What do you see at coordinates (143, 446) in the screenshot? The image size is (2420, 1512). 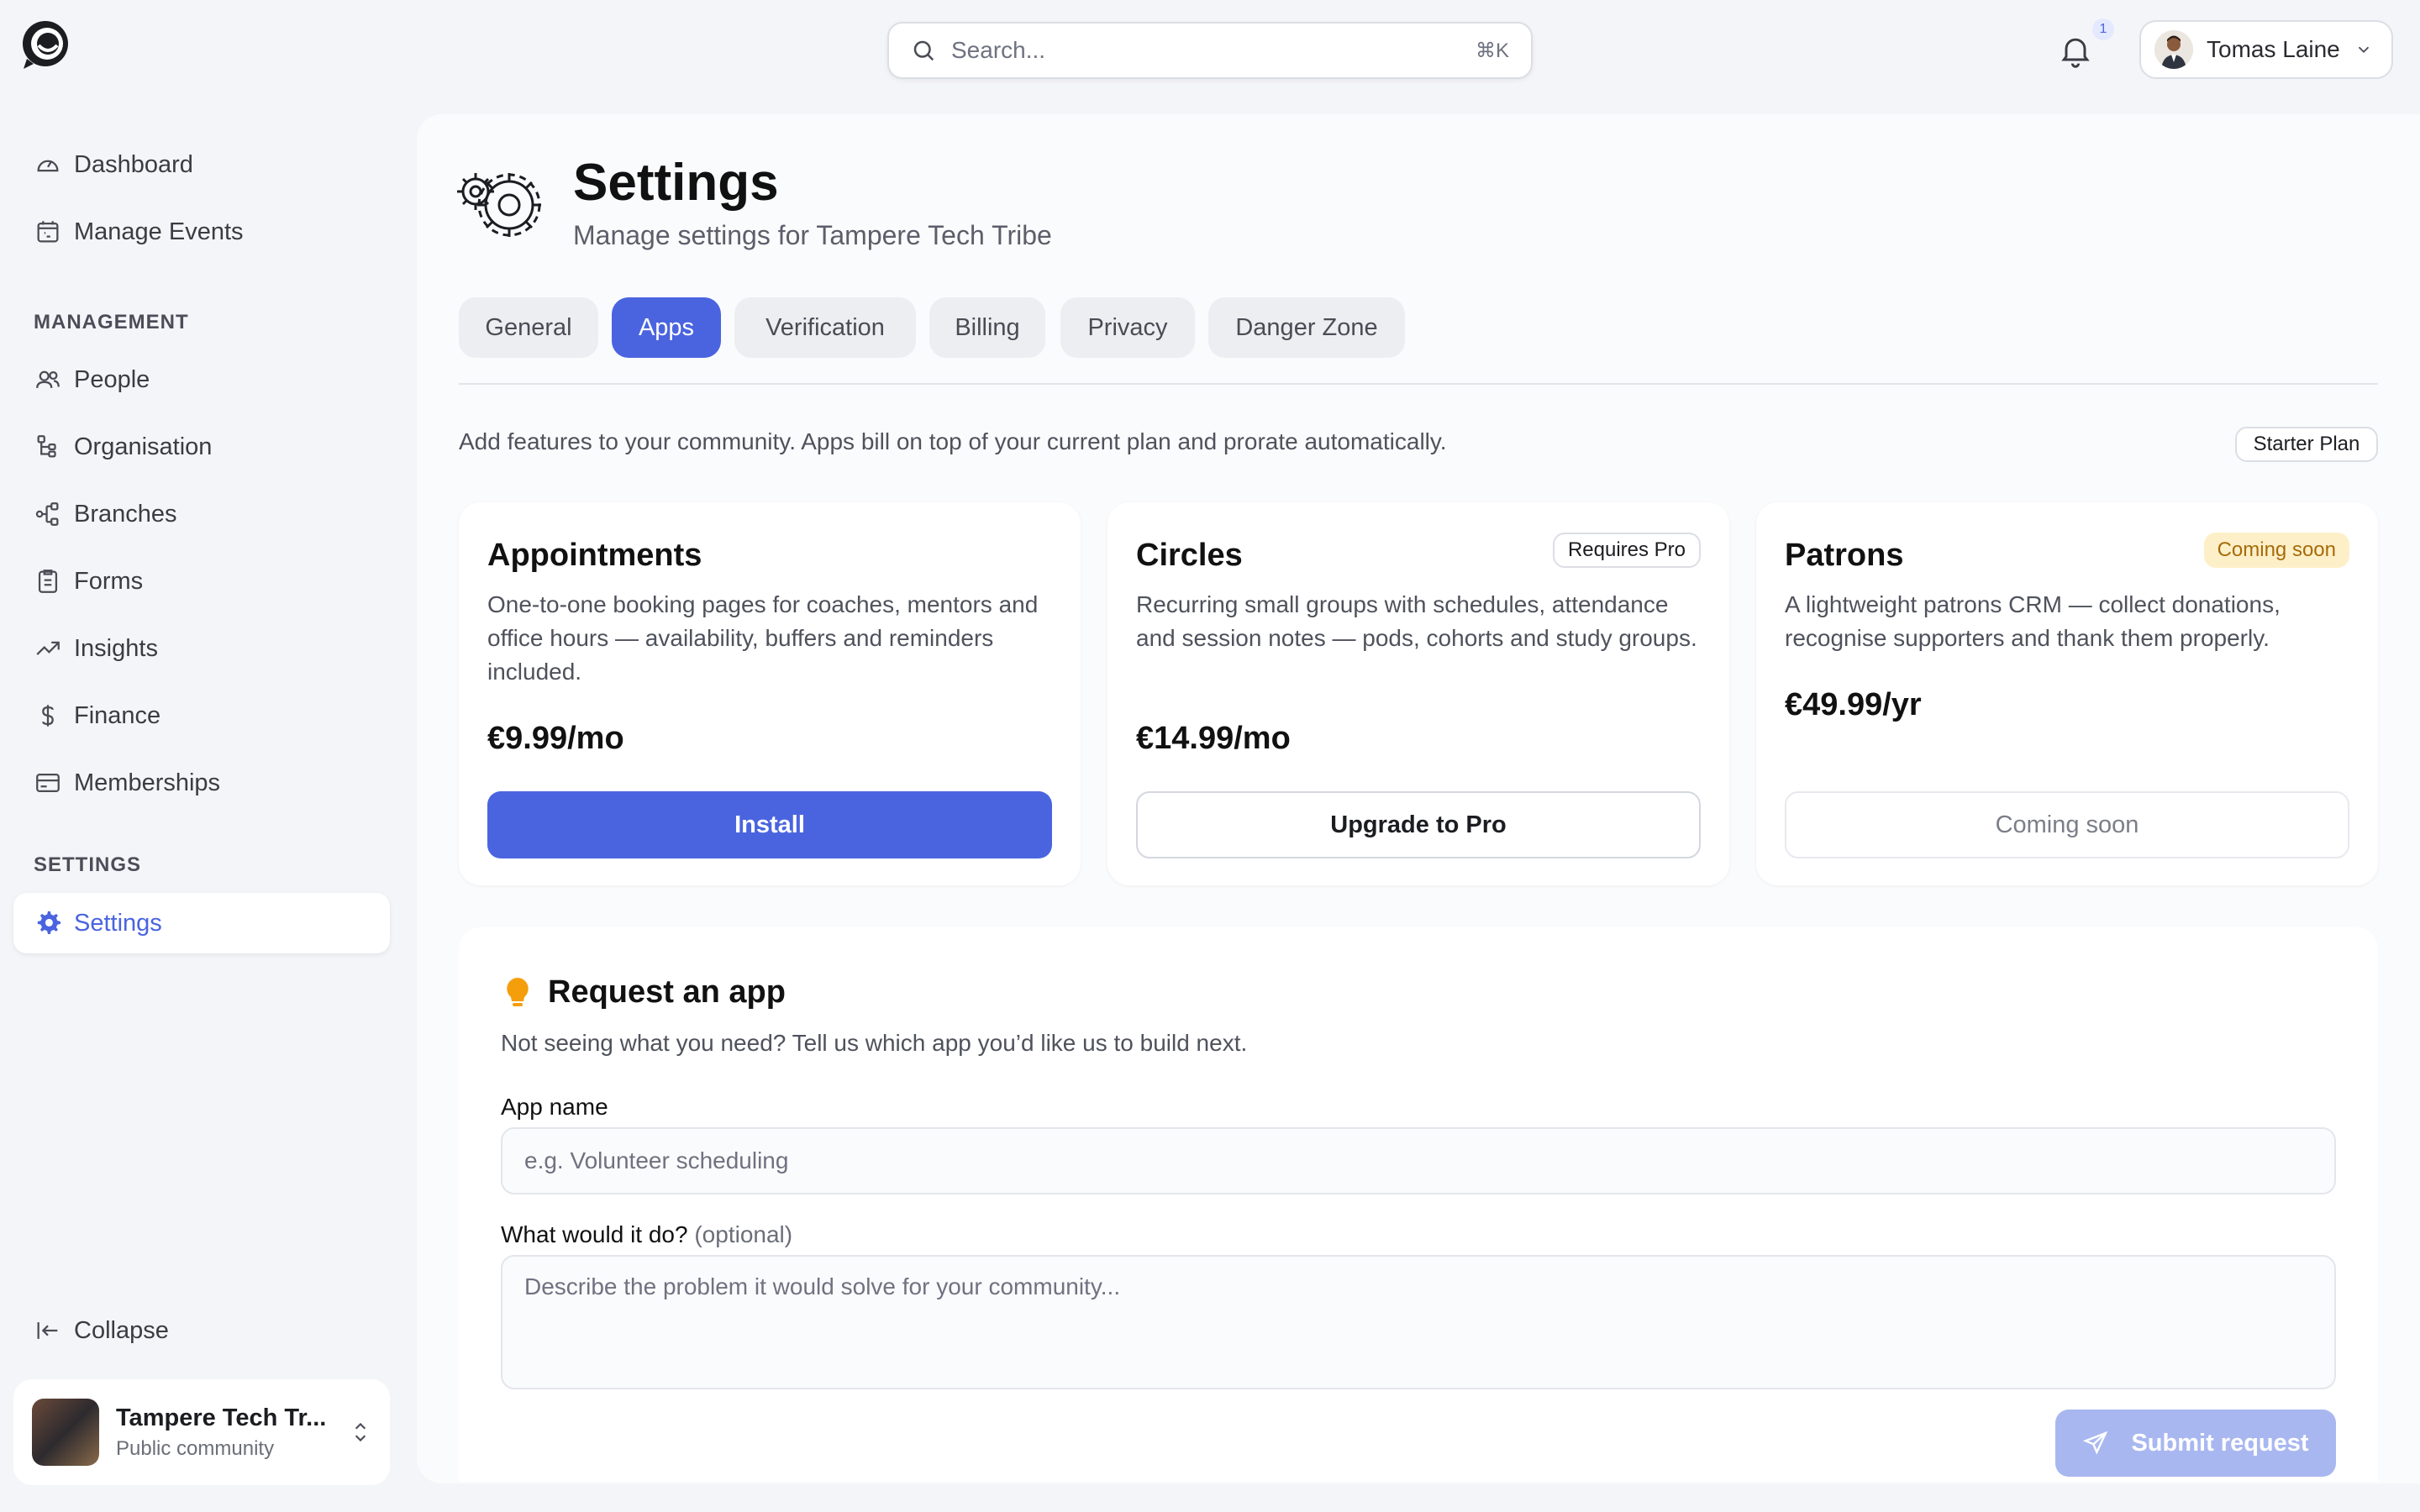 I see `sidebar-item-label: Organisation` at bounding box center [143, 446].